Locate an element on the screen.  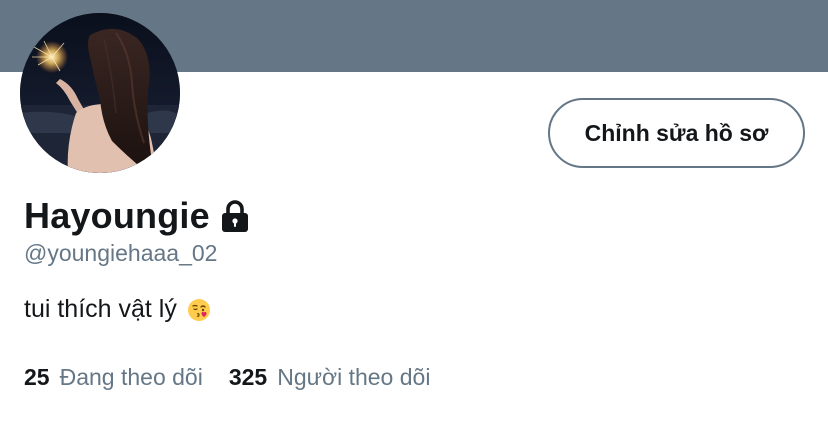
following-count: 25 is located at coordinates (37, 377).